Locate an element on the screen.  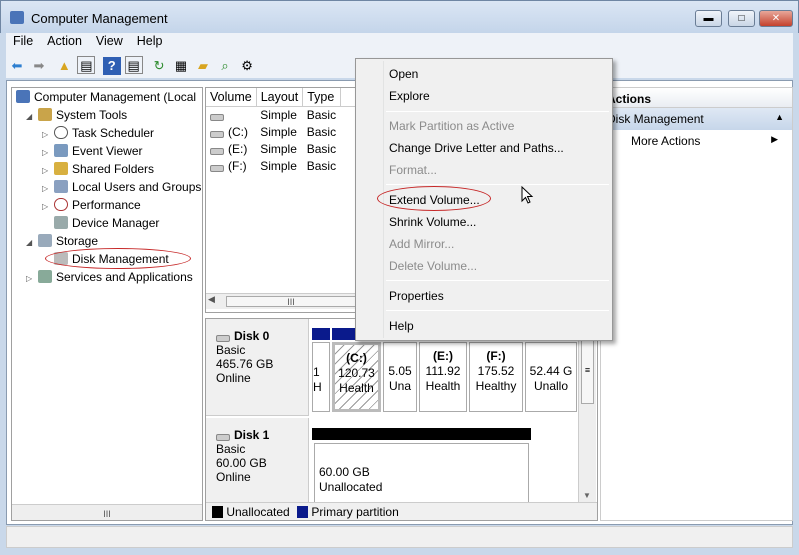
show-hide-action-icon: ▤ is located at coordinates (133, 65).